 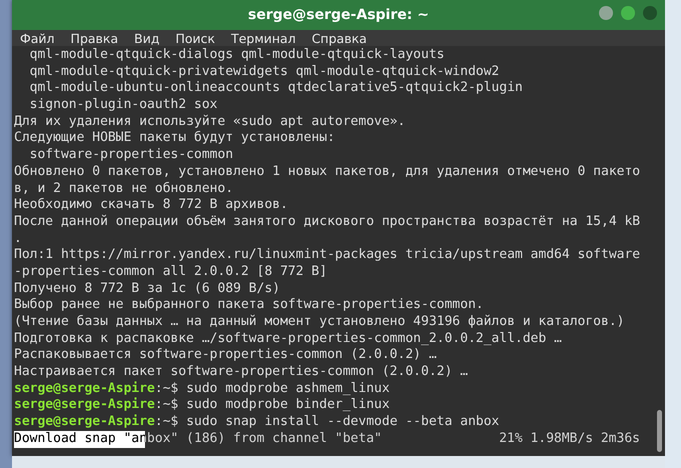 What do you see at coordinates (123, 105) in the screenshot?
I see `terminal-line: signon-plugin-oauth2 sox` at bounding box center [123, 105].